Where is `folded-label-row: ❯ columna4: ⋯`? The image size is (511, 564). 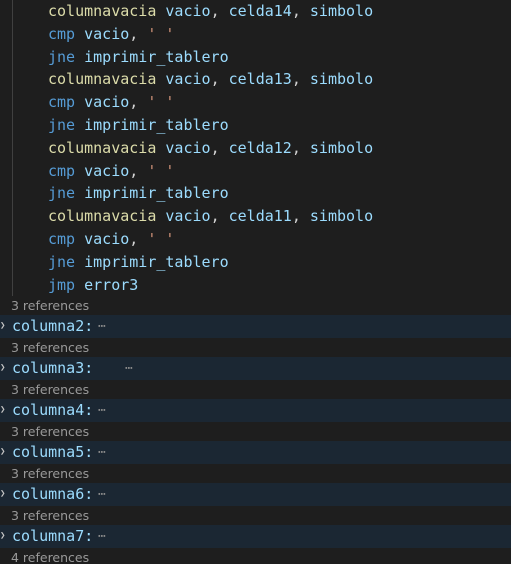 folded-label-row: ❯ columna4: ⋯ is located at coordinates (255, 411).